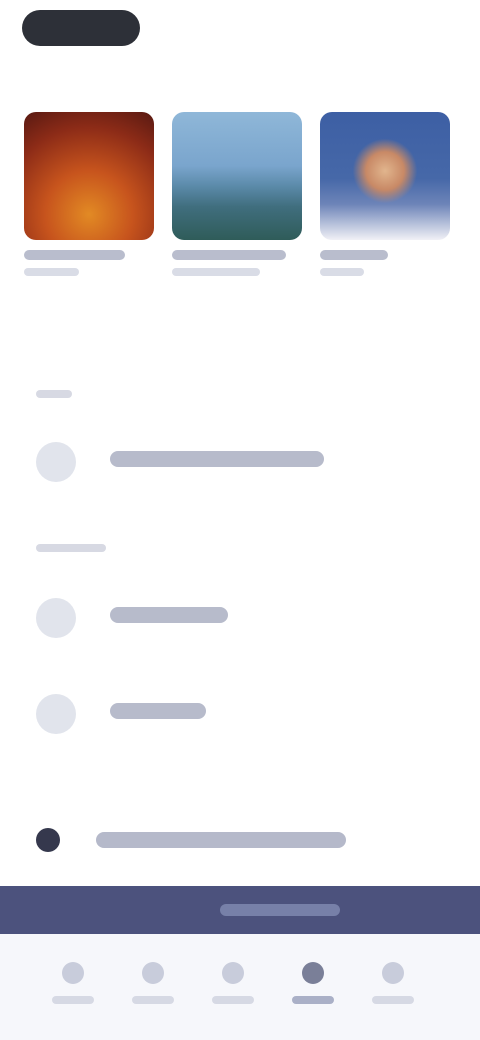 The image size is (480, 1040). I want to click on nav-item-messages, so click(313, 992).